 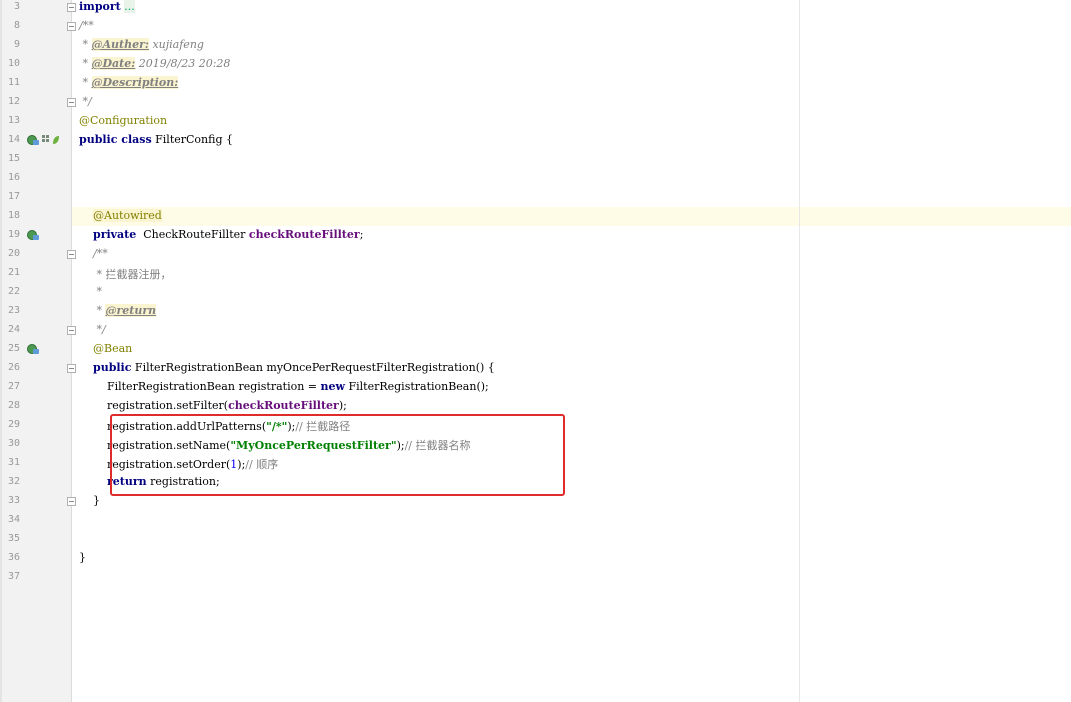 What do you see at coordinates (535, 216) in the screenshot?
I see `code-line: 18 @Autowired` at bounding box center [535, 216].